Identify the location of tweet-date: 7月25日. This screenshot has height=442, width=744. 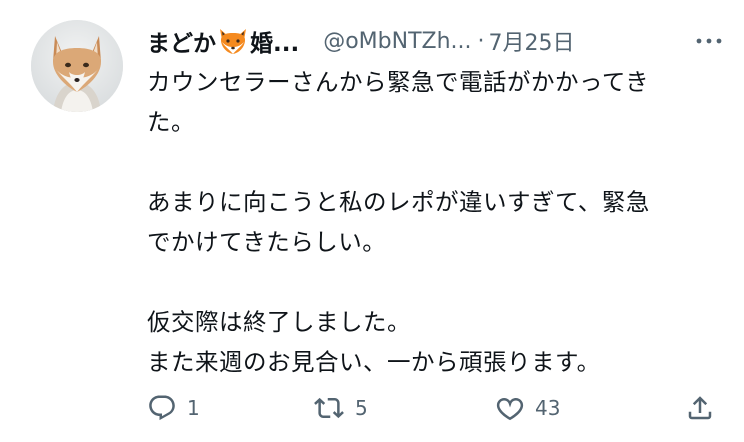
(532, 41).